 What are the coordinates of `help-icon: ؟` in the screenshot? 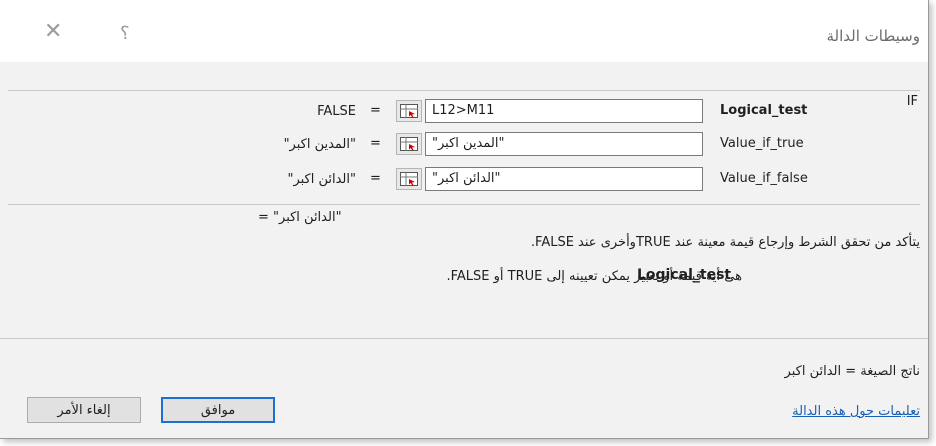 It's located at (125, 33).